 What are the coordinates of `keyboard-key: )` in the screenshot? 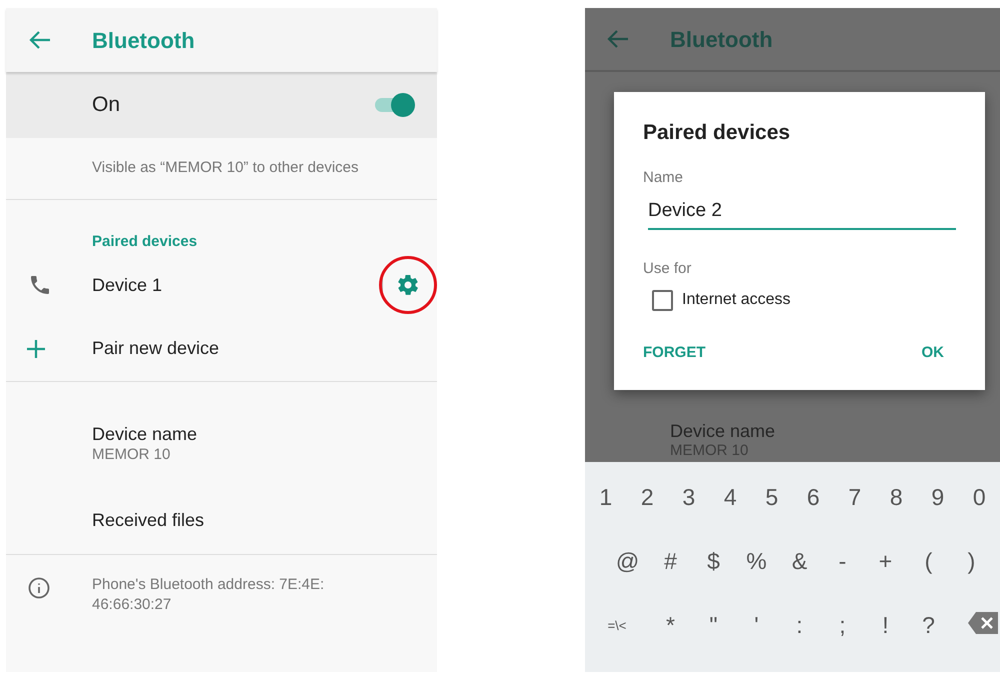 It's located at (971, 561).